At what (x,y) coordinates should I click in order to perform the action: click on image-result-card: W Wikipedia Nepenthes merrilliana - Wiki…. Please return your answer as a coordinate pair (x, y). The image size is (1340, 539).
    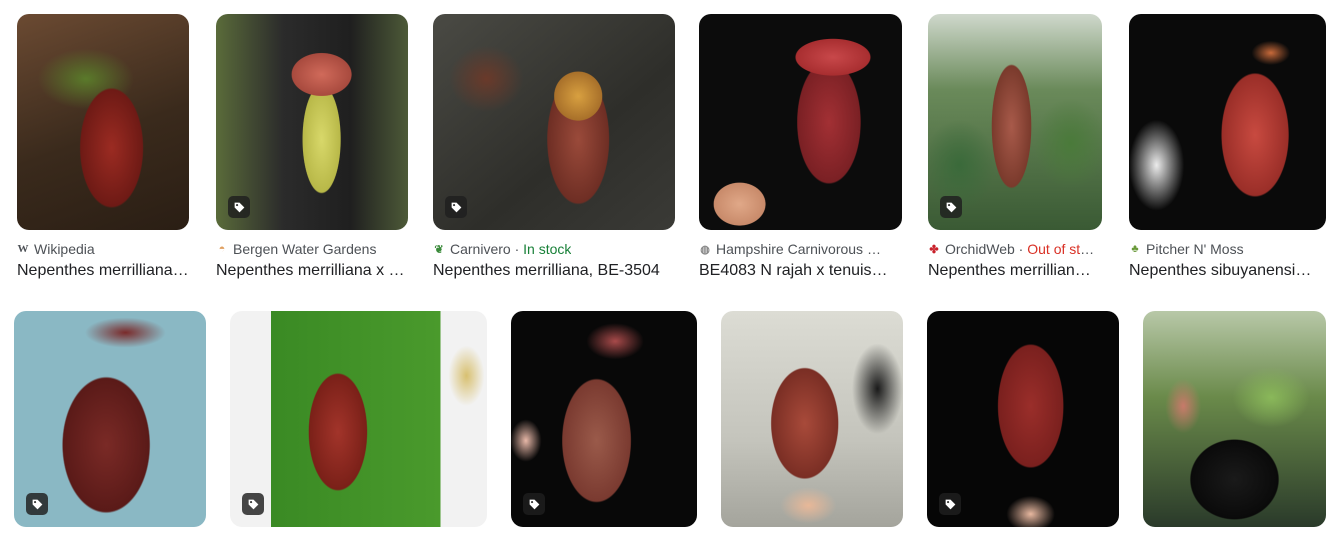
    Looking at the image, I should click on (103, 149).